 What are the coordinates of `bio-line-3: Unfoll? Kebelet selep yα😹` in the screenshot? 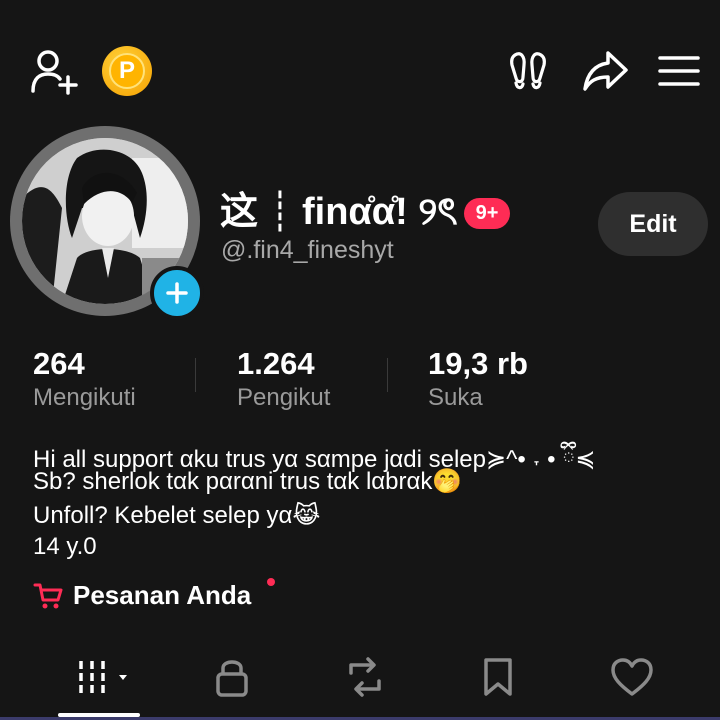 It's located at (177, 515).